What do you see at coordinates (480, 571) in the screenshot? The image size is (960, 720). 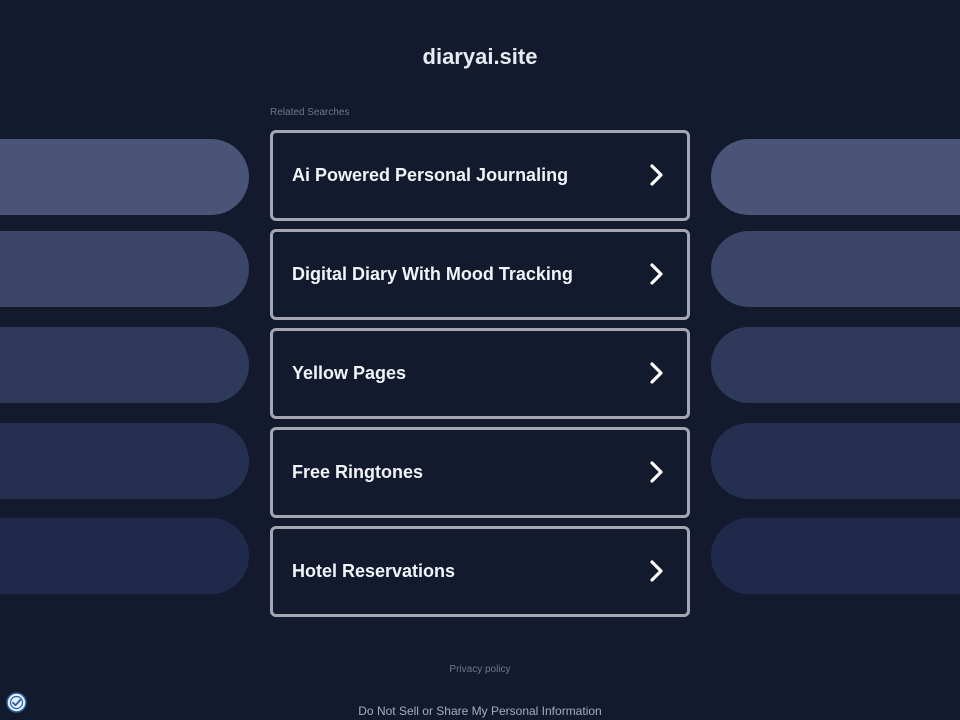 I see `related-search-link-hotel-reservations: Hotel Reservations` at bounding box center [480, 571].